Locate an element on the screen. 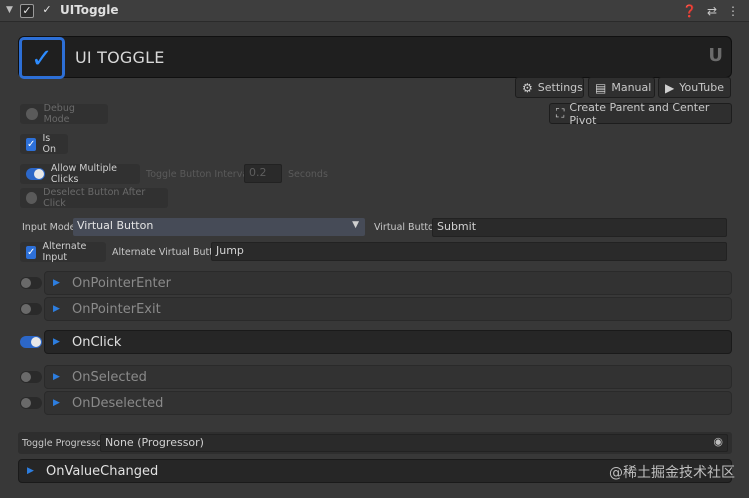 The image size is (749, 498). toggle-progressor-label: Toggle Progressor is located at coordinates (64, 443).